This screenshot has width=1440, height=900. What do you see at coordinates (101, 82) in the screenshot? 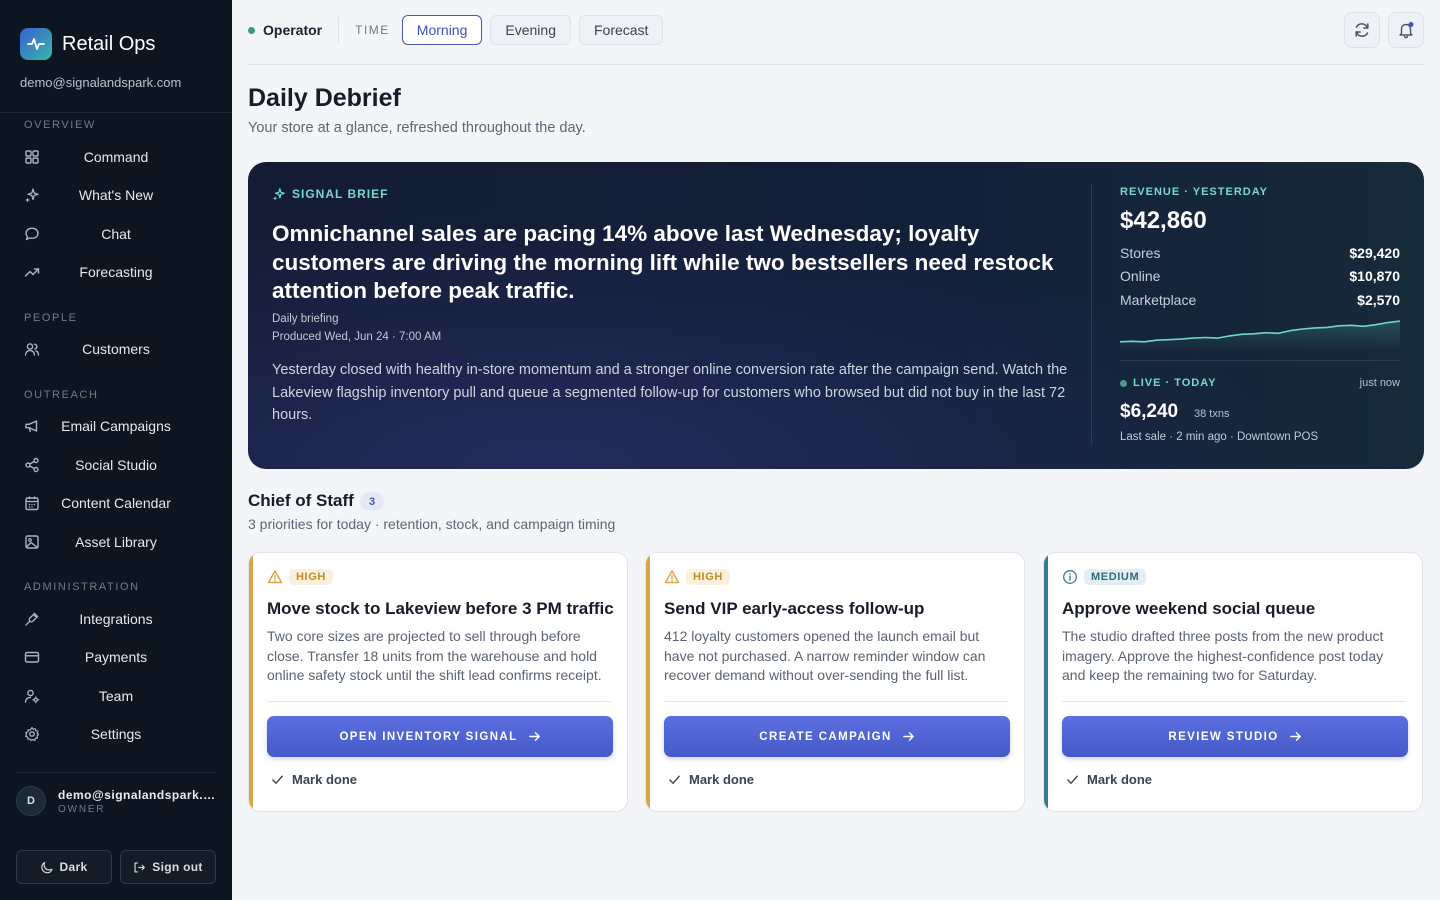
I see `account-email: demo@signalandspark.com` at bounding box center [101, 82].